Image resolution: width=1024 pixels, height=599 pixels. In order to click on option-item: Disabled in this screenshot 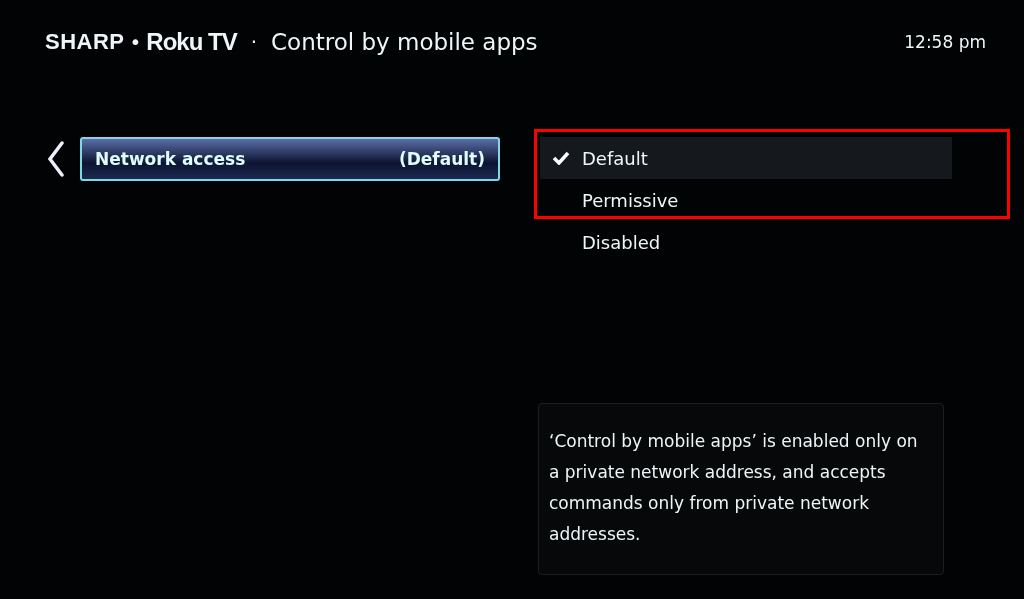, I will do `click(746, 242)`.